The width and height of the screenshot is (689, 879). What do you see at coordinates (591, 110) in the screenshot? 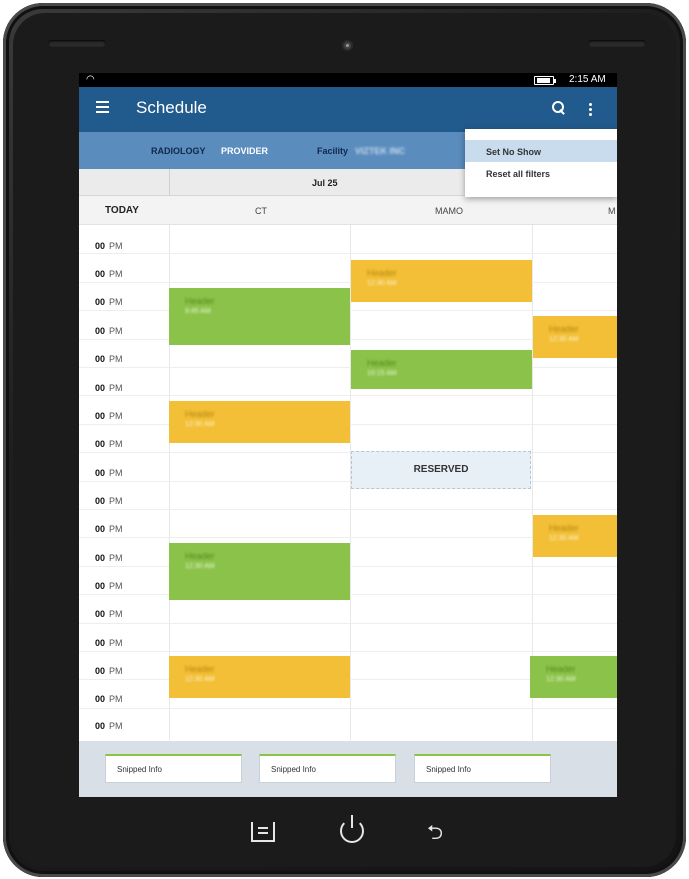
I see `more-vert-icon` at bounding box center [591, 110].